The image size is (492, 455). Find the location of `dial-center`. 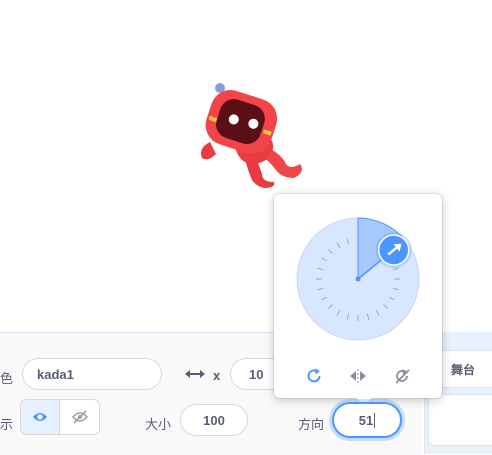

dial-center is located at coordinates (358, 279).